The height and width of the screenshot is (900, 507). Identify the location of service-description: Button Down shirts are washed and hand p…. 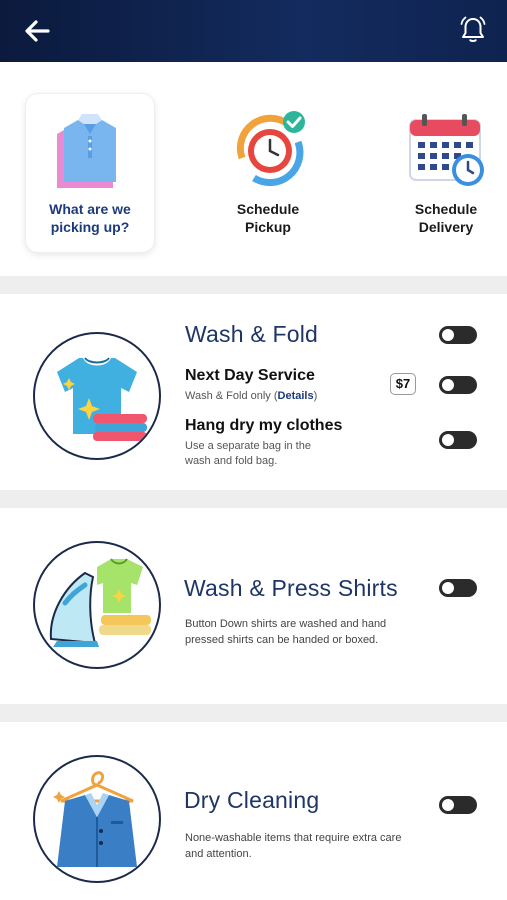
(286, 632).